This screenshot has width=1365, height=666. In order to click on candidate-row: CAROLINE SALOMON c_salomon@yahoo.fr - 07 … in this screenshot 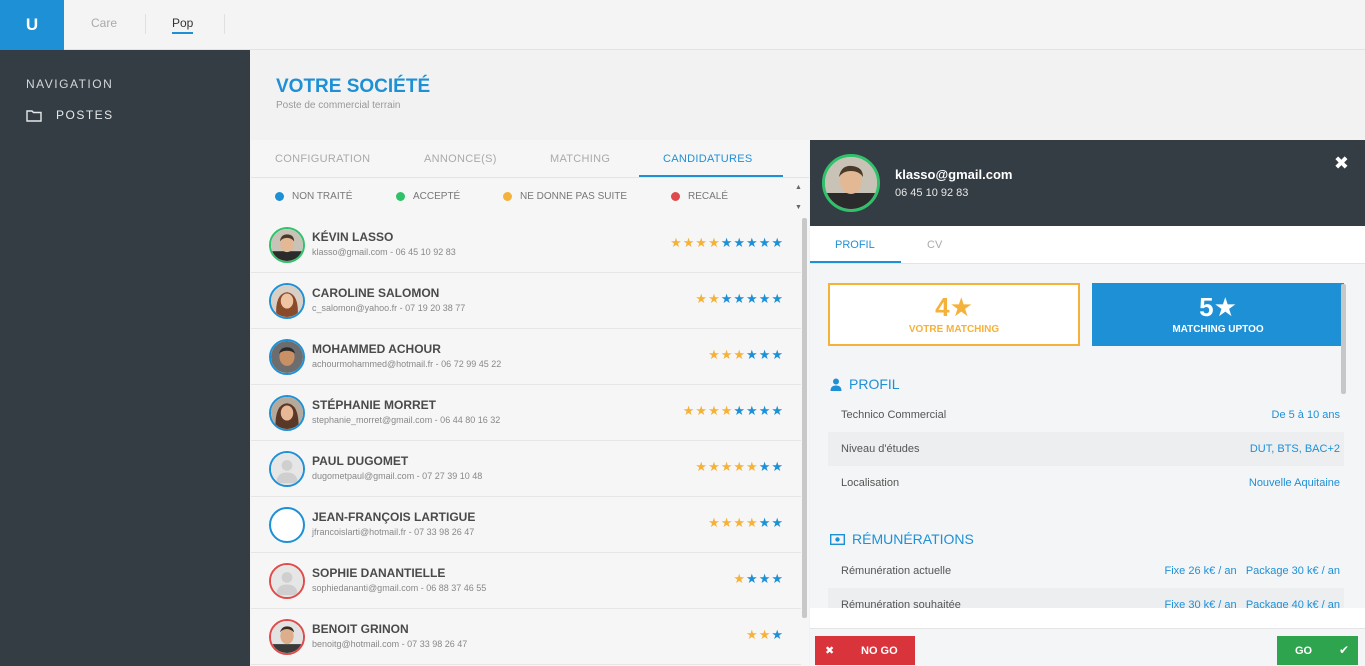, I will do `click(526, 301)`.